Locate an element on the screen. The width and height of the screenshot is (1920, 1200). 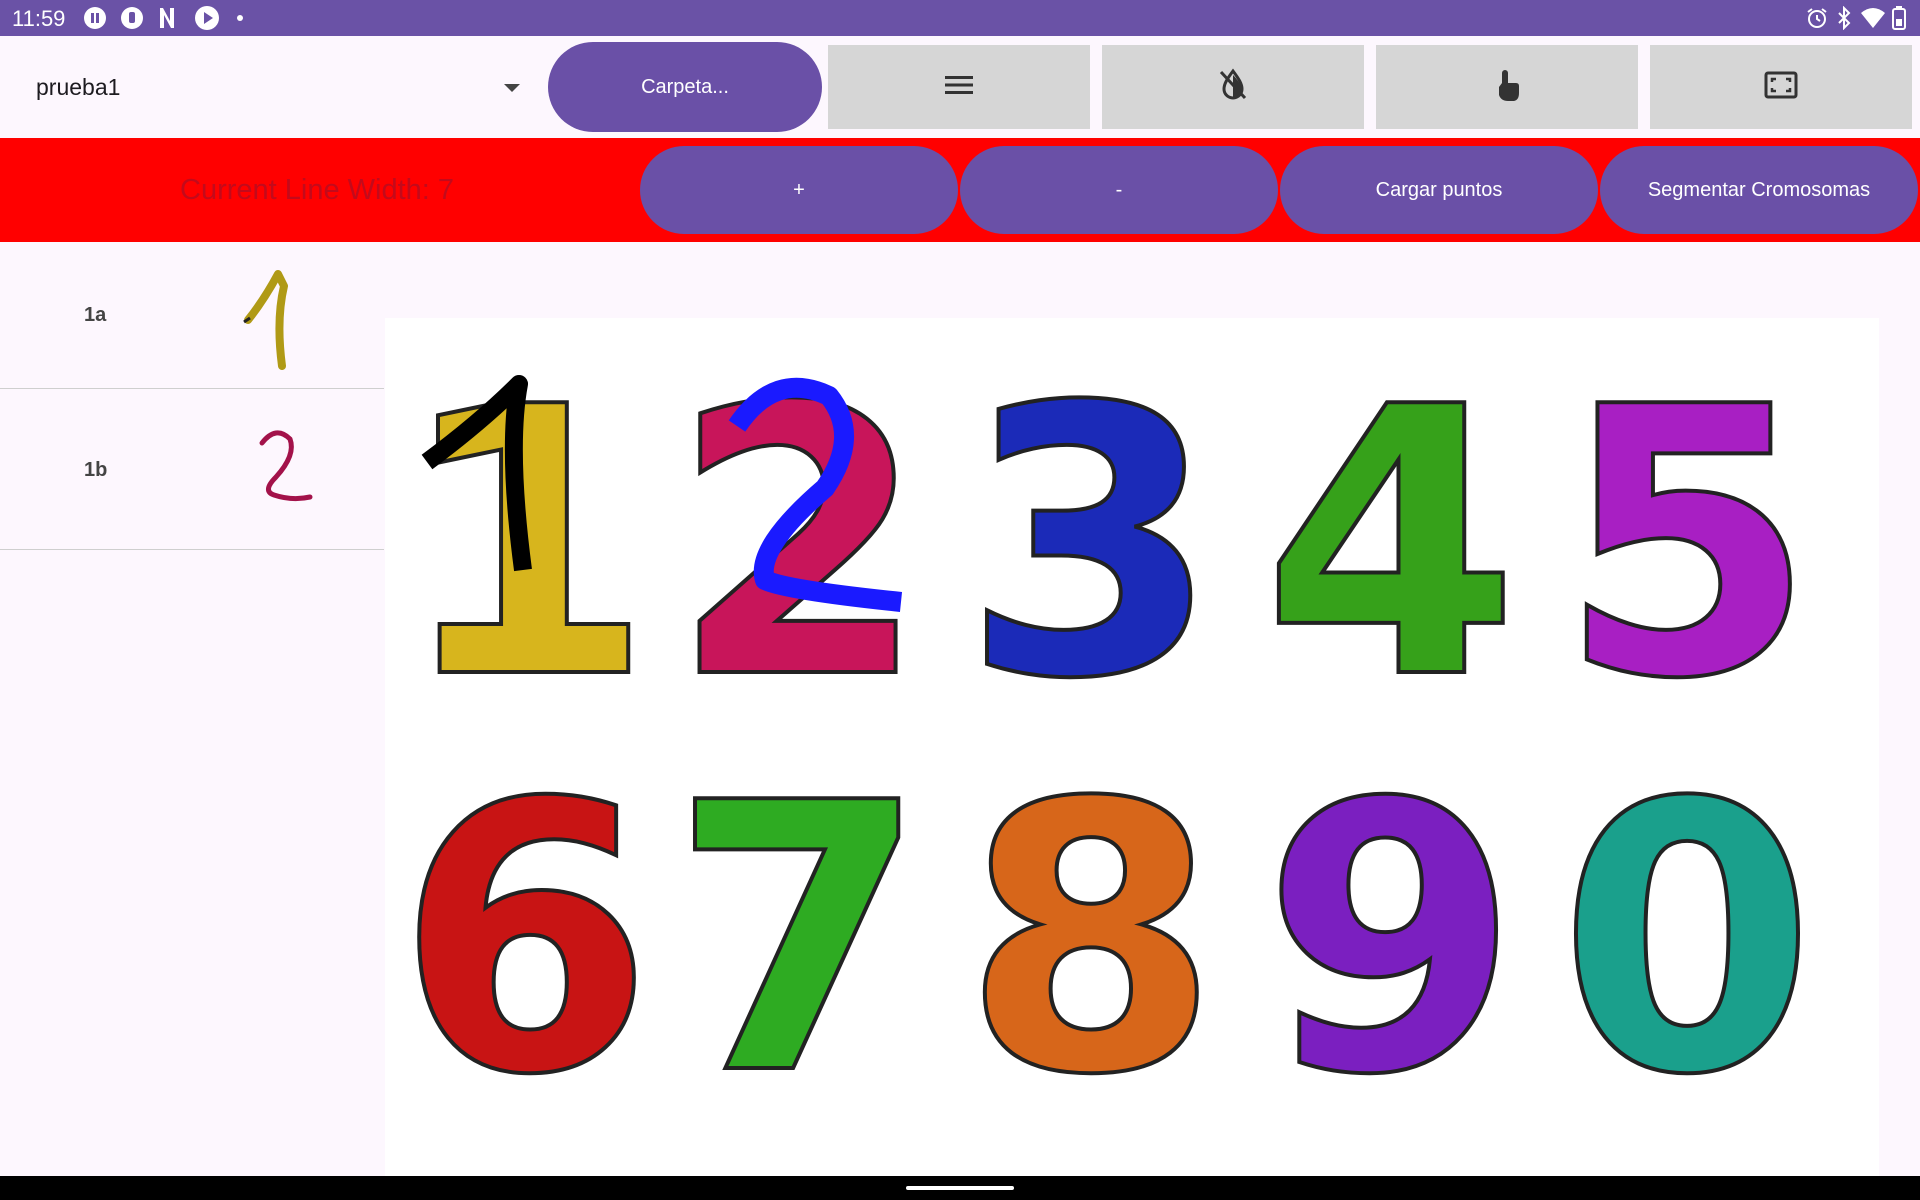
digit-7: 7 is located at coordinates (798, 941).